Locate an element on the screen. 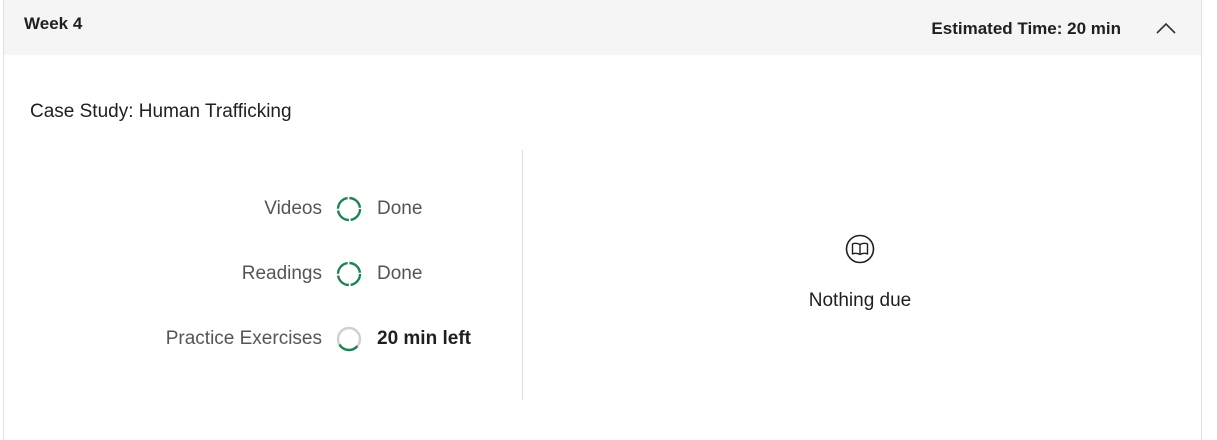 The width and height of the screenshot is (1217, 440). progress-row-practice-exercises: Practice Exercises 20 min left is located at coordinates (260, 340).